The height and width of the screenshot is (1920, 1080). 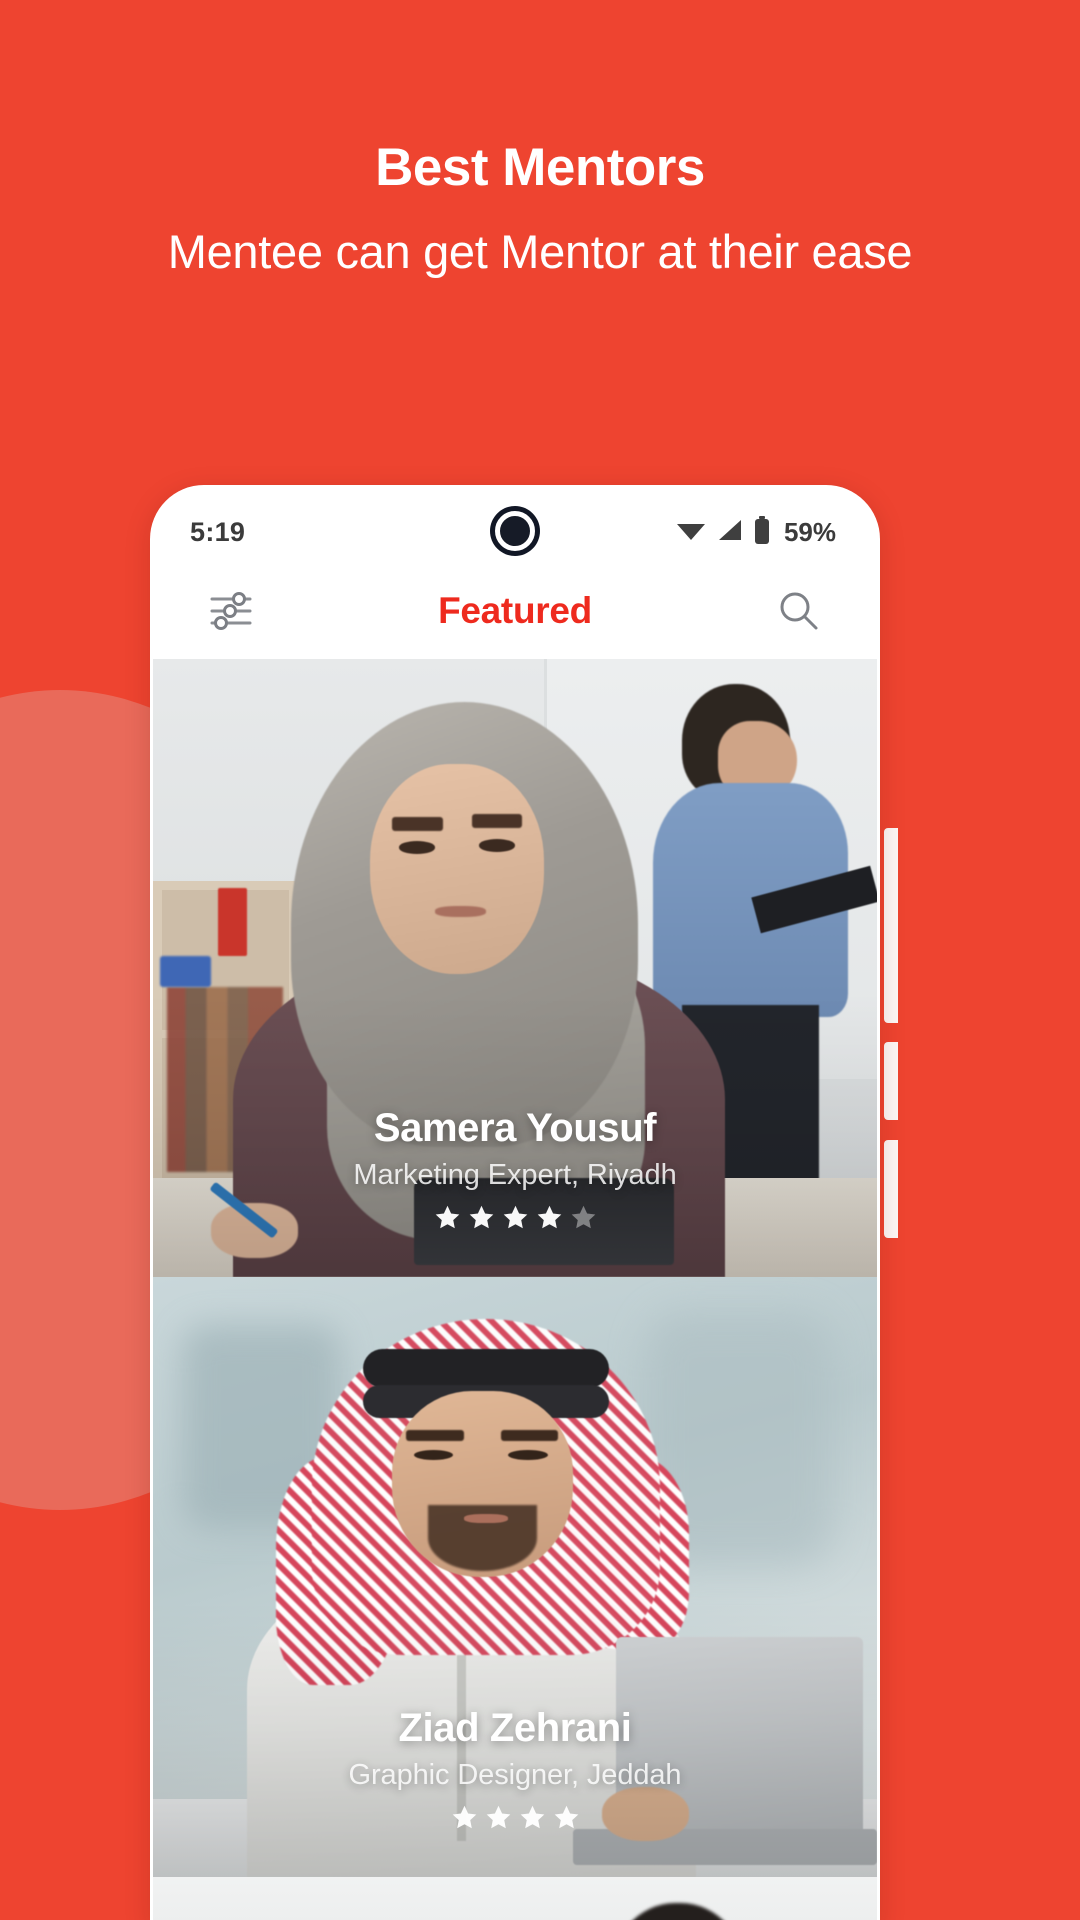 I want to click on promo-subtitle: Mentee can get Mentor at their ease, so click(x=540, y=251).